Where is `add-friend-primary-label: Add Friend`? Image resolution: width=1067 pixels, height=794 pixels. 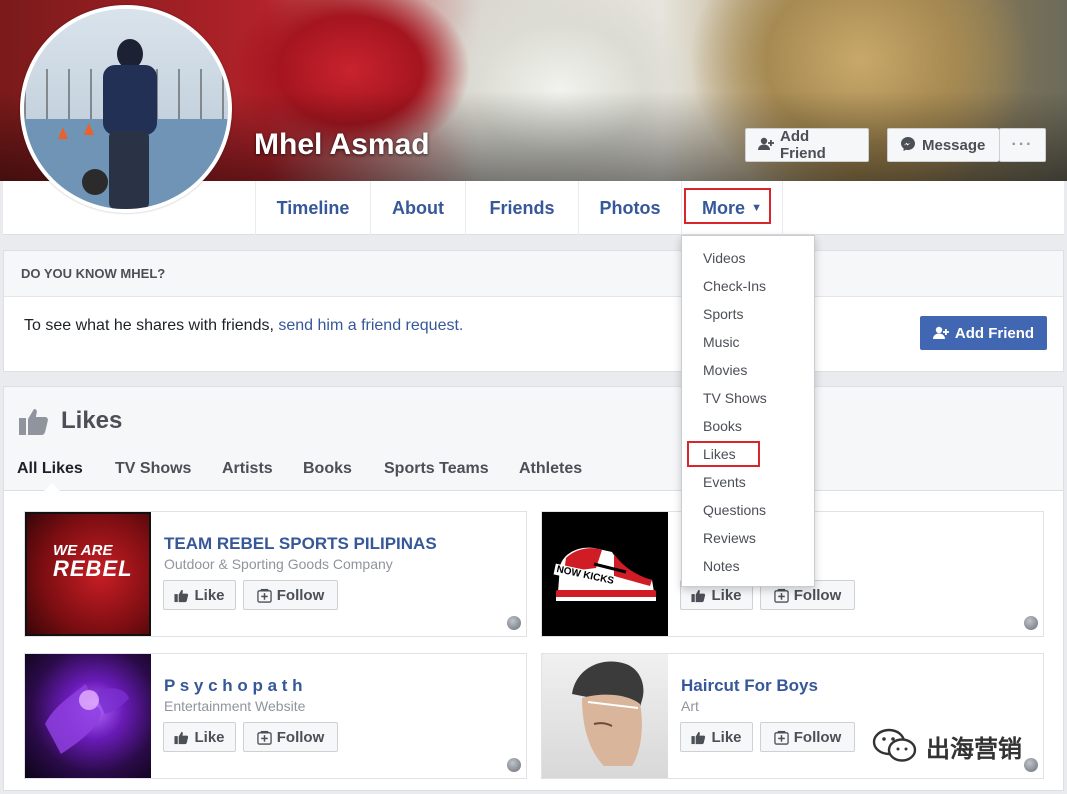 add-friend-primary-label: Add Friend is located at coordinates (994, 333).